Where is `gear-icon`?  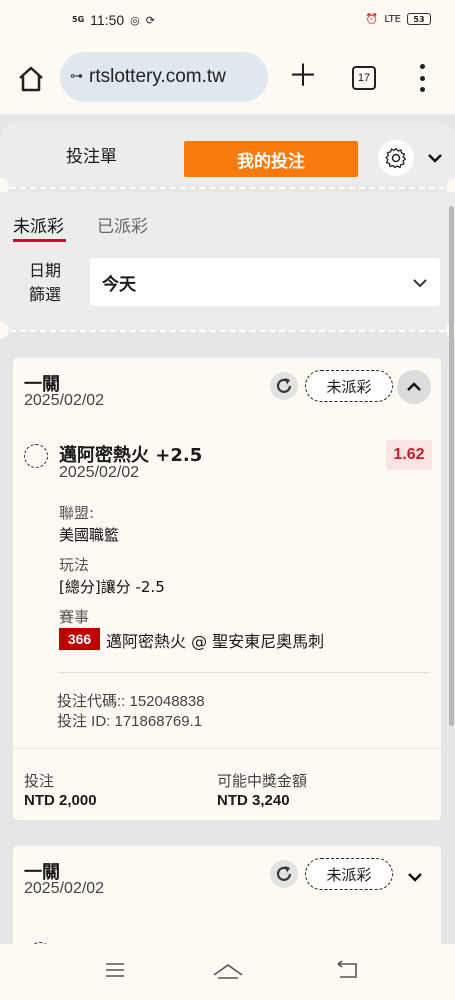
gear-icon is located at coordinates (396, 158).